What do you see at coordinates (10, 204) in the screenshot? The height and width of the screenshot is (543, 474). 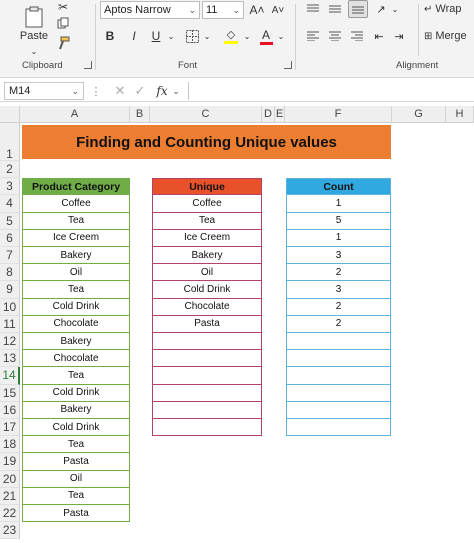 I see `row-header-4: 4` at bounding box center [10, 204].